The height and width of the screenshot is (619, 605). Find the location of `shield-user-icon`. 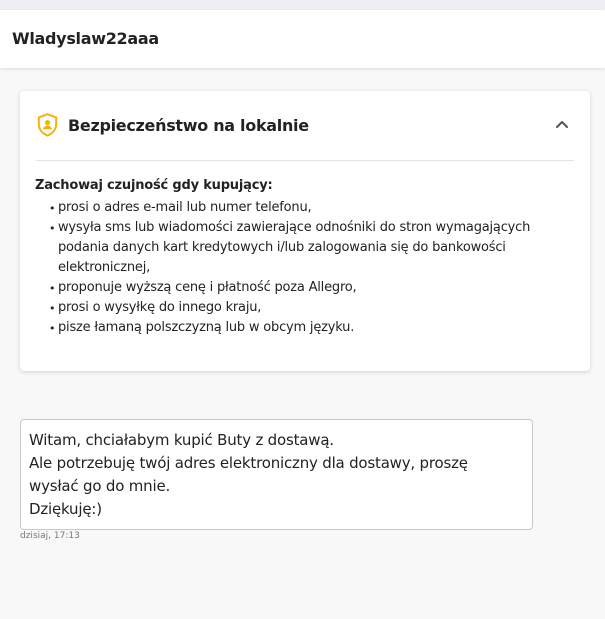

shield-user-icon is located at coordinates (47, 125).